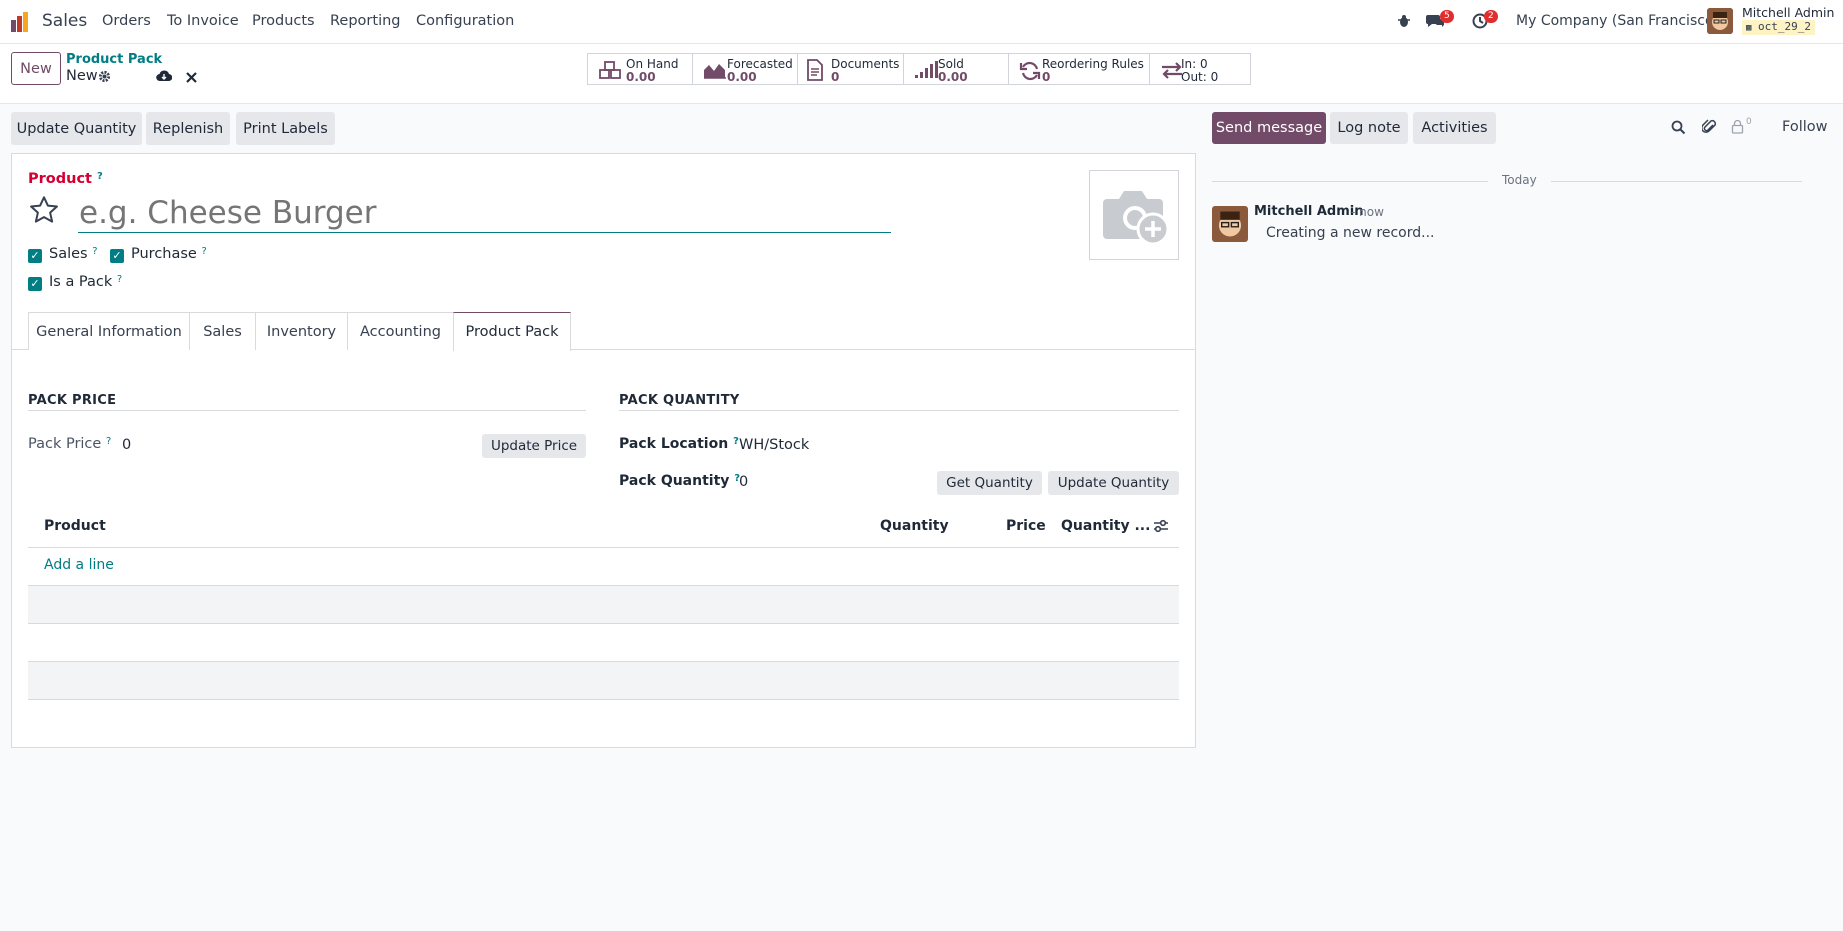  I want to click on pack-location-label: Pack Location ?, so click(679, 444).